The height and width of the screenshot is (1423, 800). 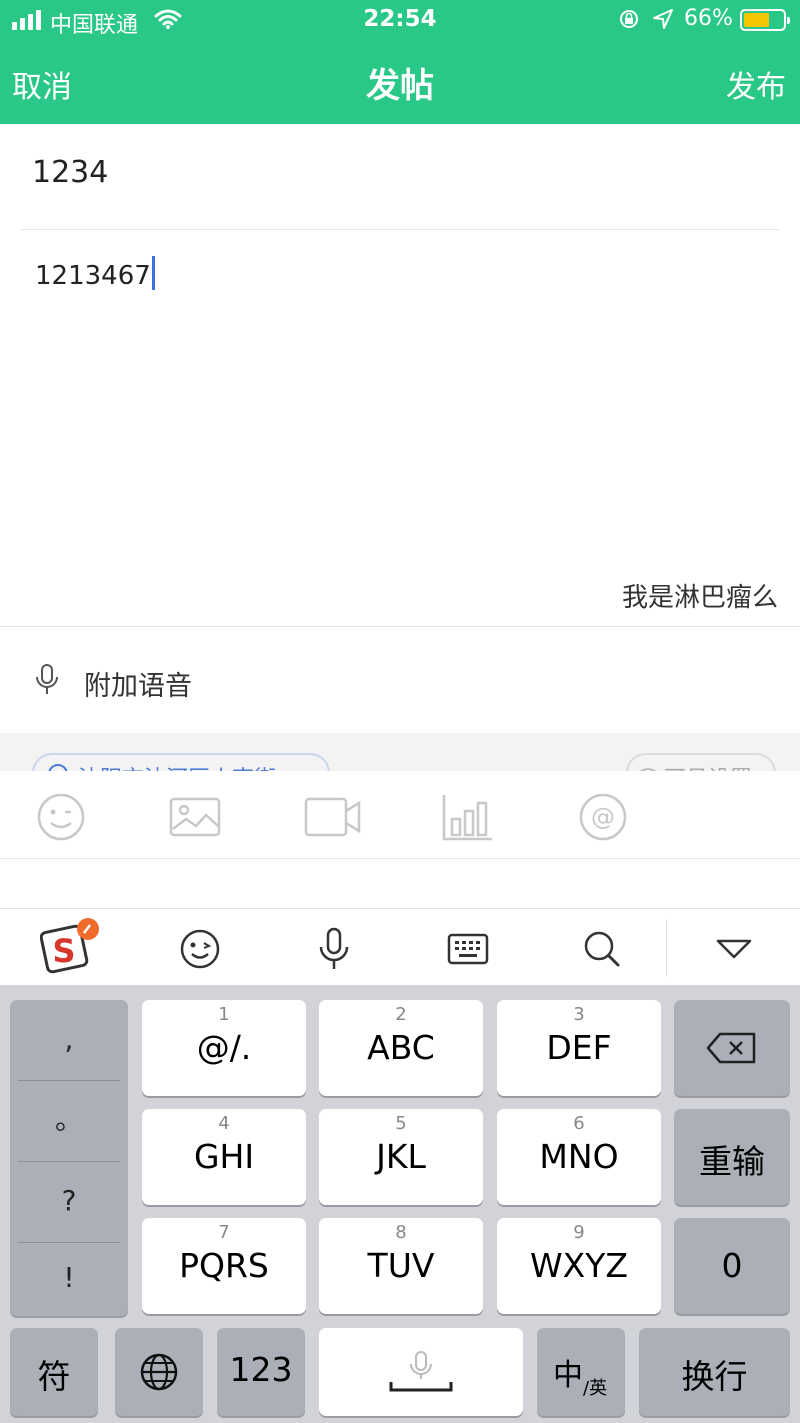 I want to click on publish-button: 发布, so click(x=756, y=84).